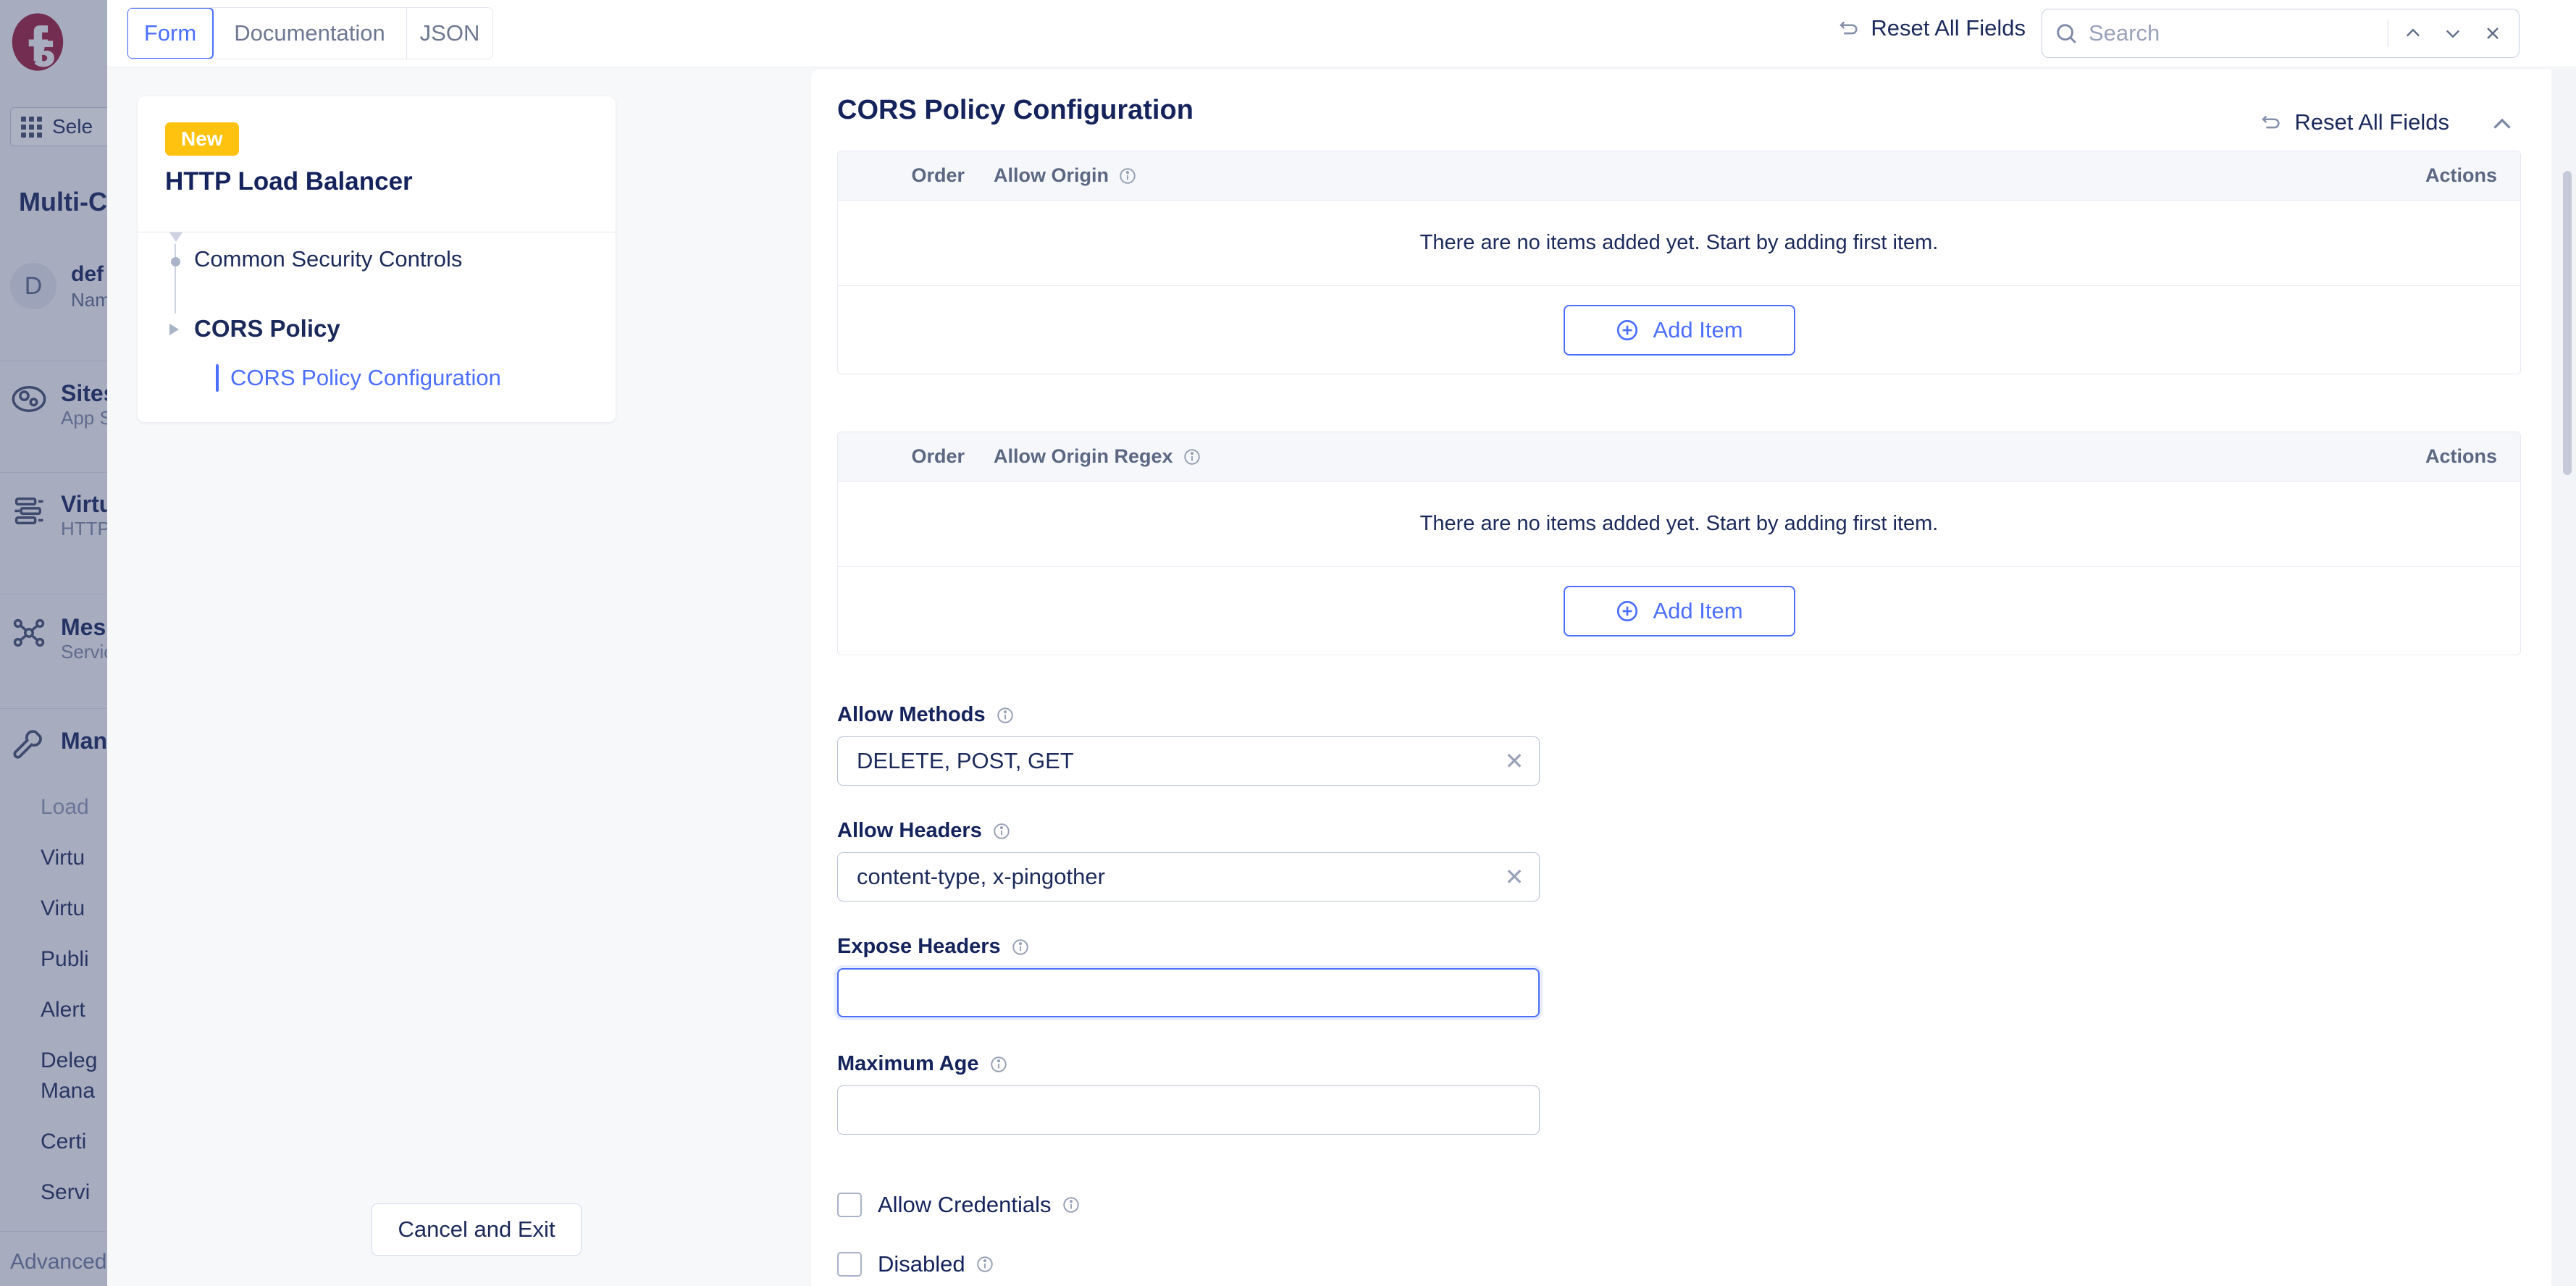 The image size is (2576, 1286). Describe the element at coordinates (170, 33) in the screenshot. I see `tab-form: Form` at that location.